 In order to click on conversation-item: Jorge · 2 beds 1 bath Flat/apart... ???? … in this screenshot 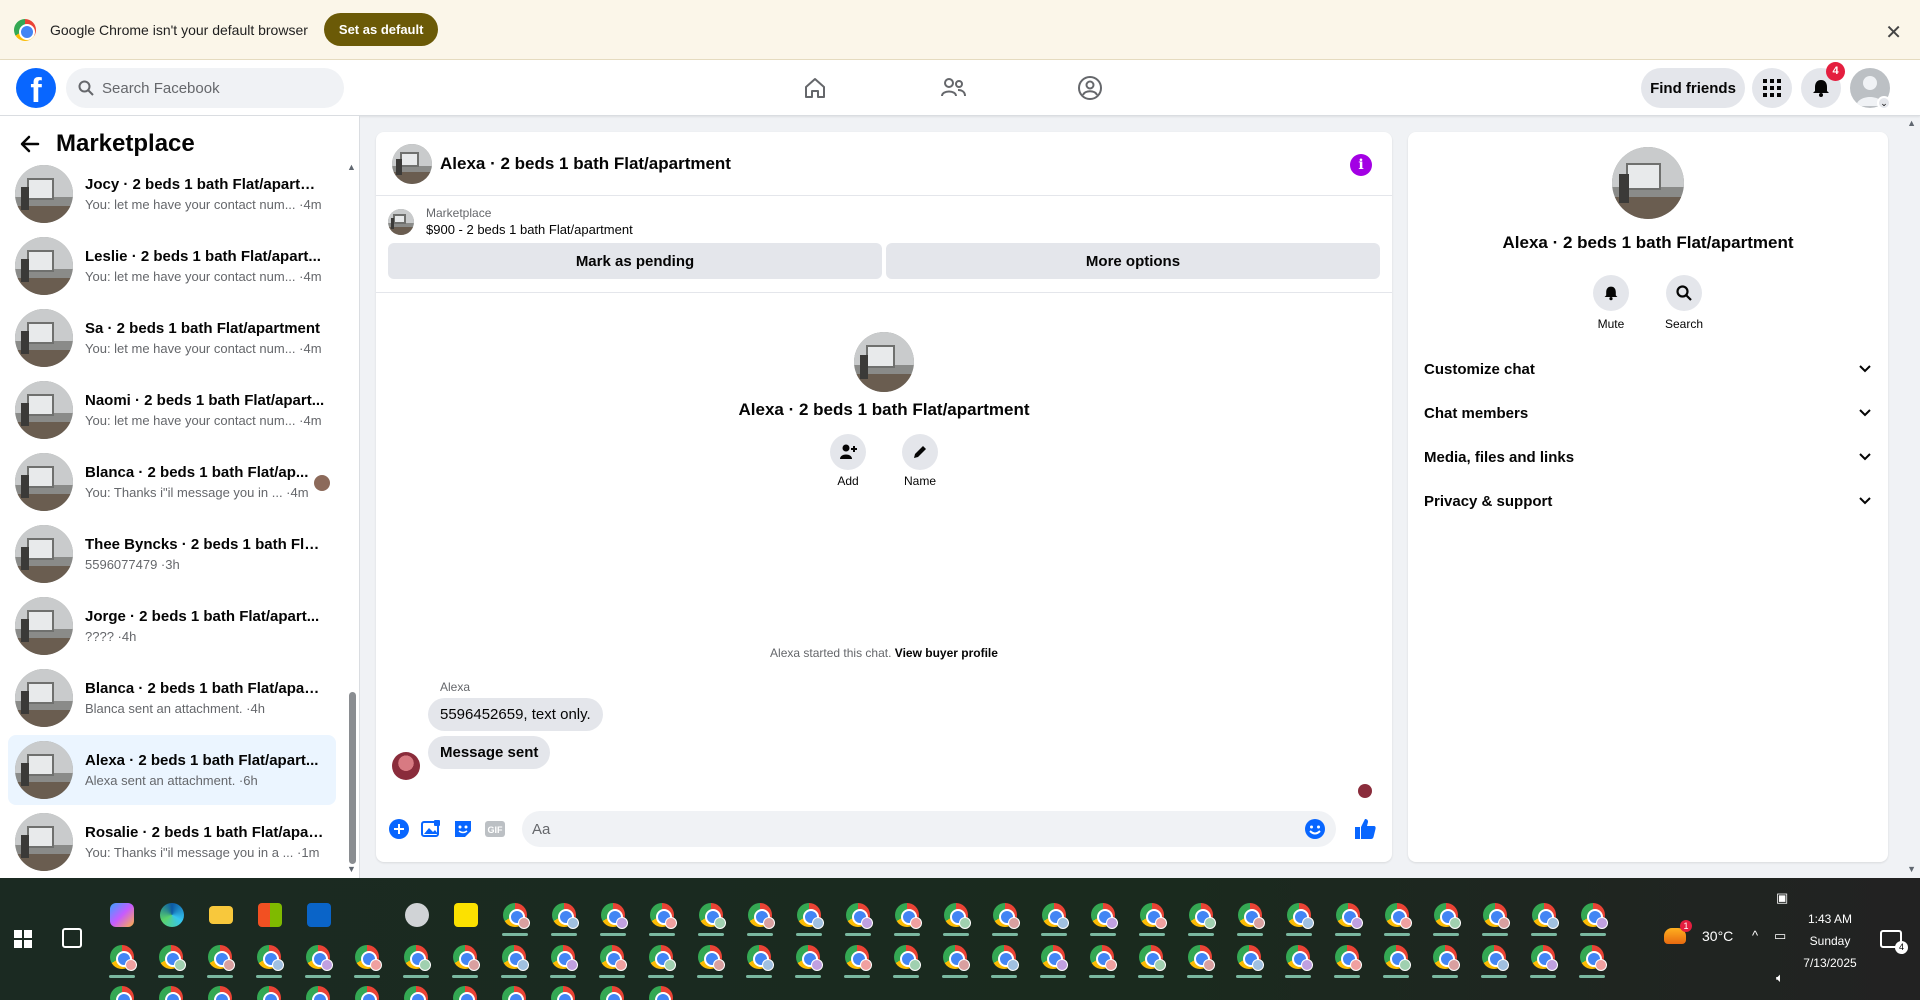, I will do `click(172, 626)`.